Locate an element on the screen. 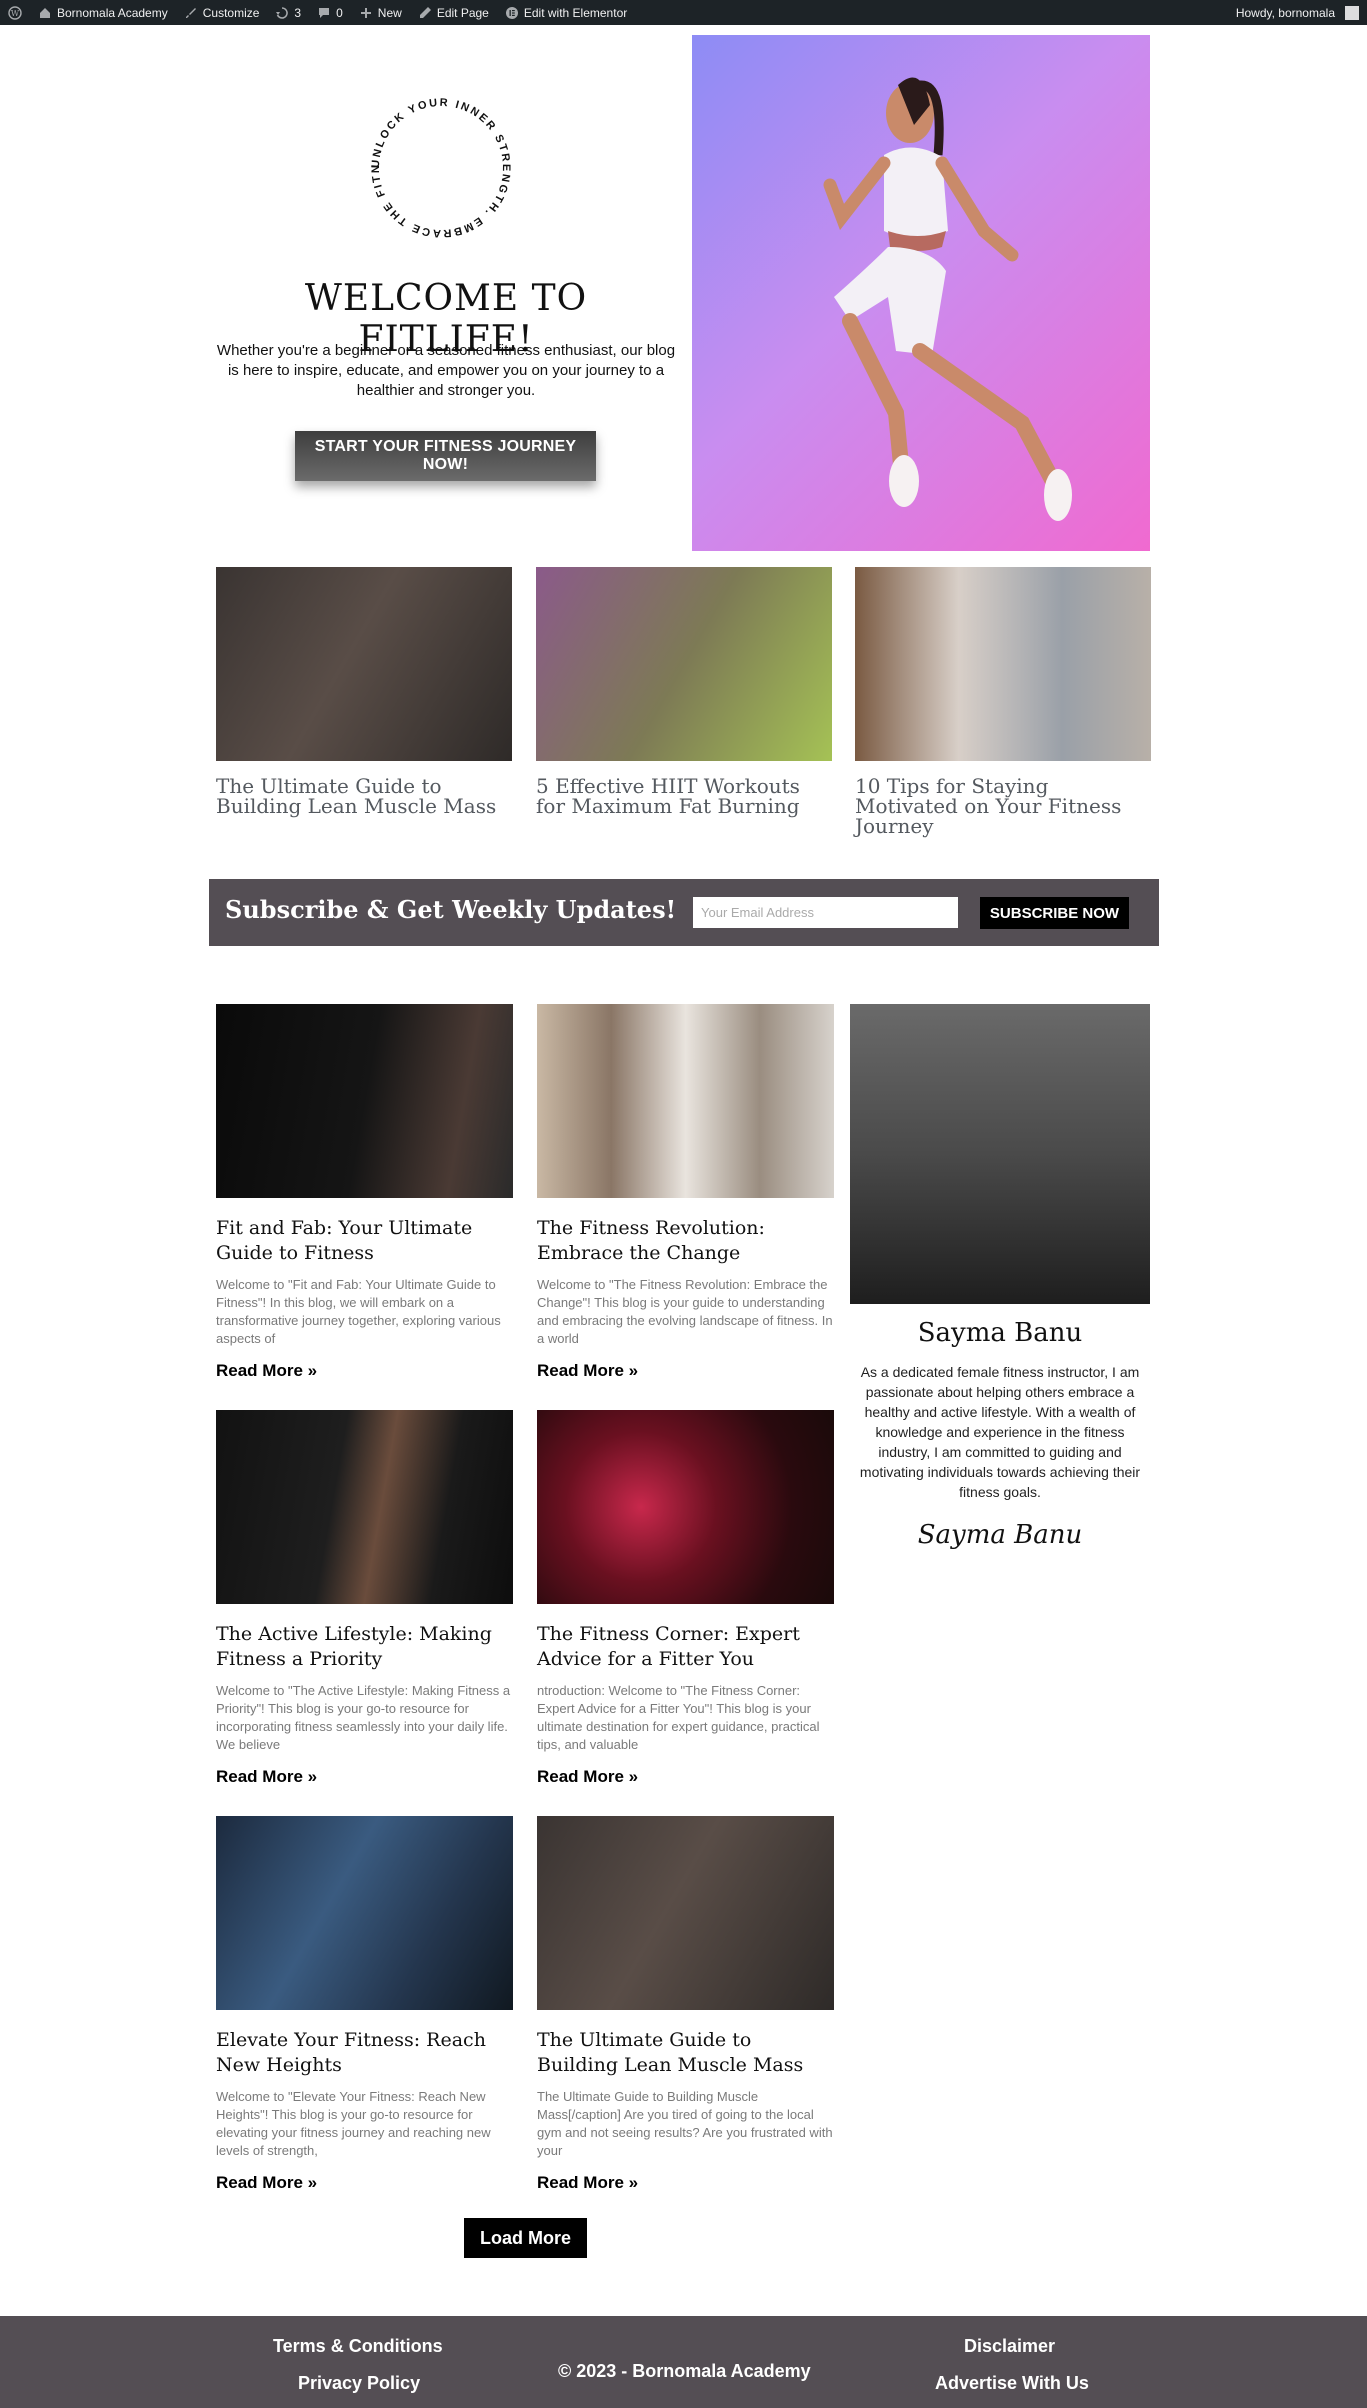 Image resolution: width=1367 pixels, height=2408 pixels. site-name-label: Bornomala Academy is located at coordinates (112, 12).